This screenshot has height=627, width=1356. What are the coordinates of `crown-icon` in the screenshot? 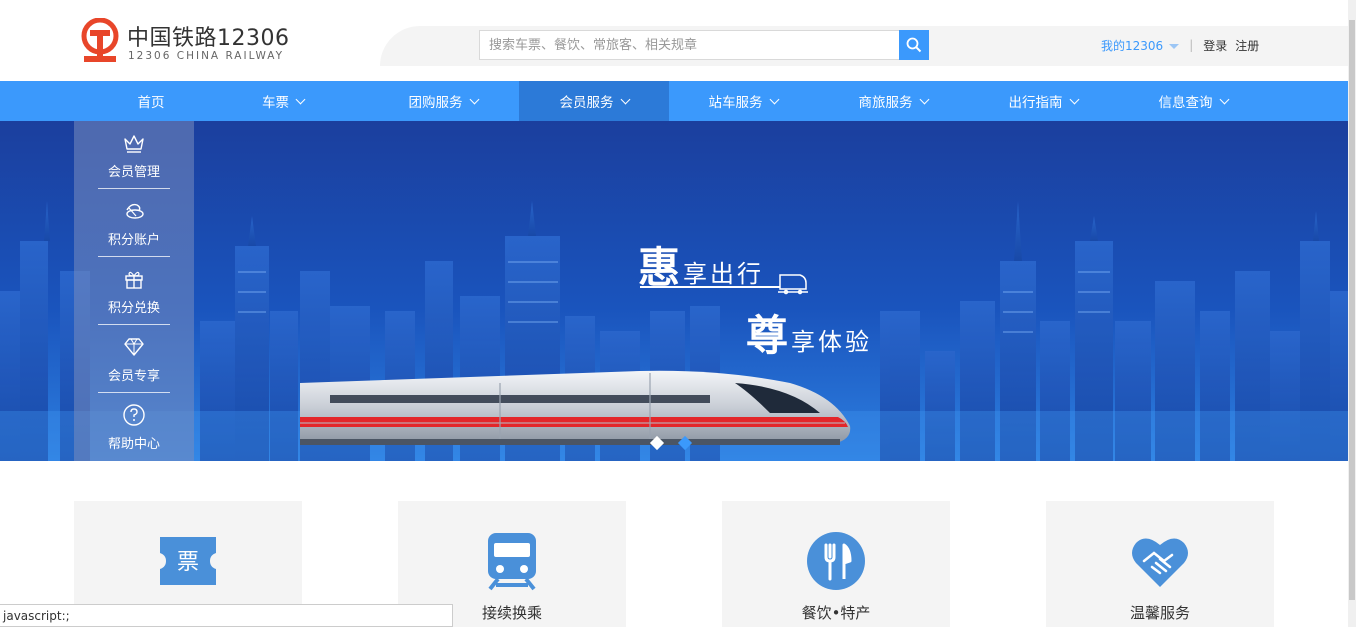 It's located at (134, 144).